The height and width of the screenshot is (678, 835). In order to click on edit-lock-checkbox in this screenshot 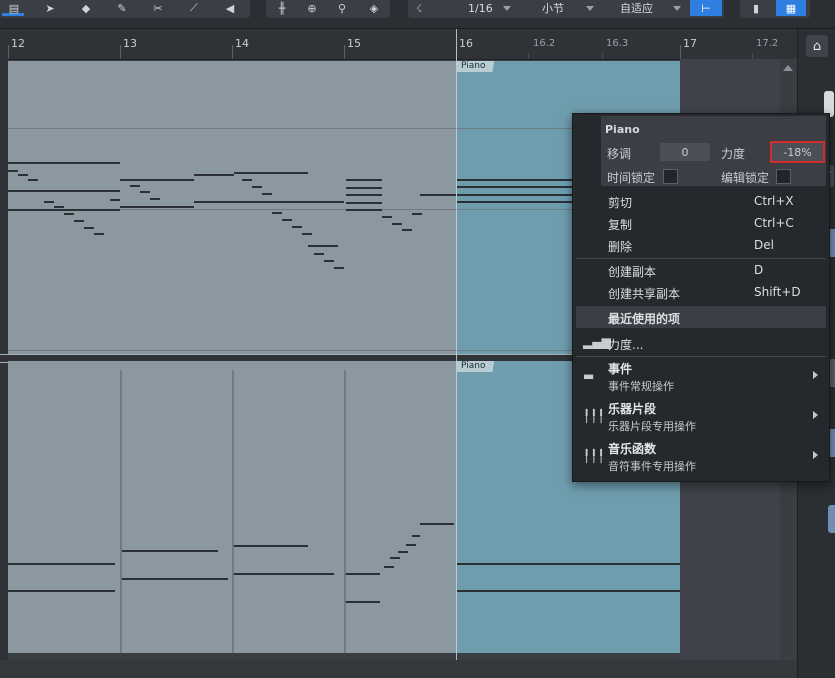, I will do `click(783, 176)`.